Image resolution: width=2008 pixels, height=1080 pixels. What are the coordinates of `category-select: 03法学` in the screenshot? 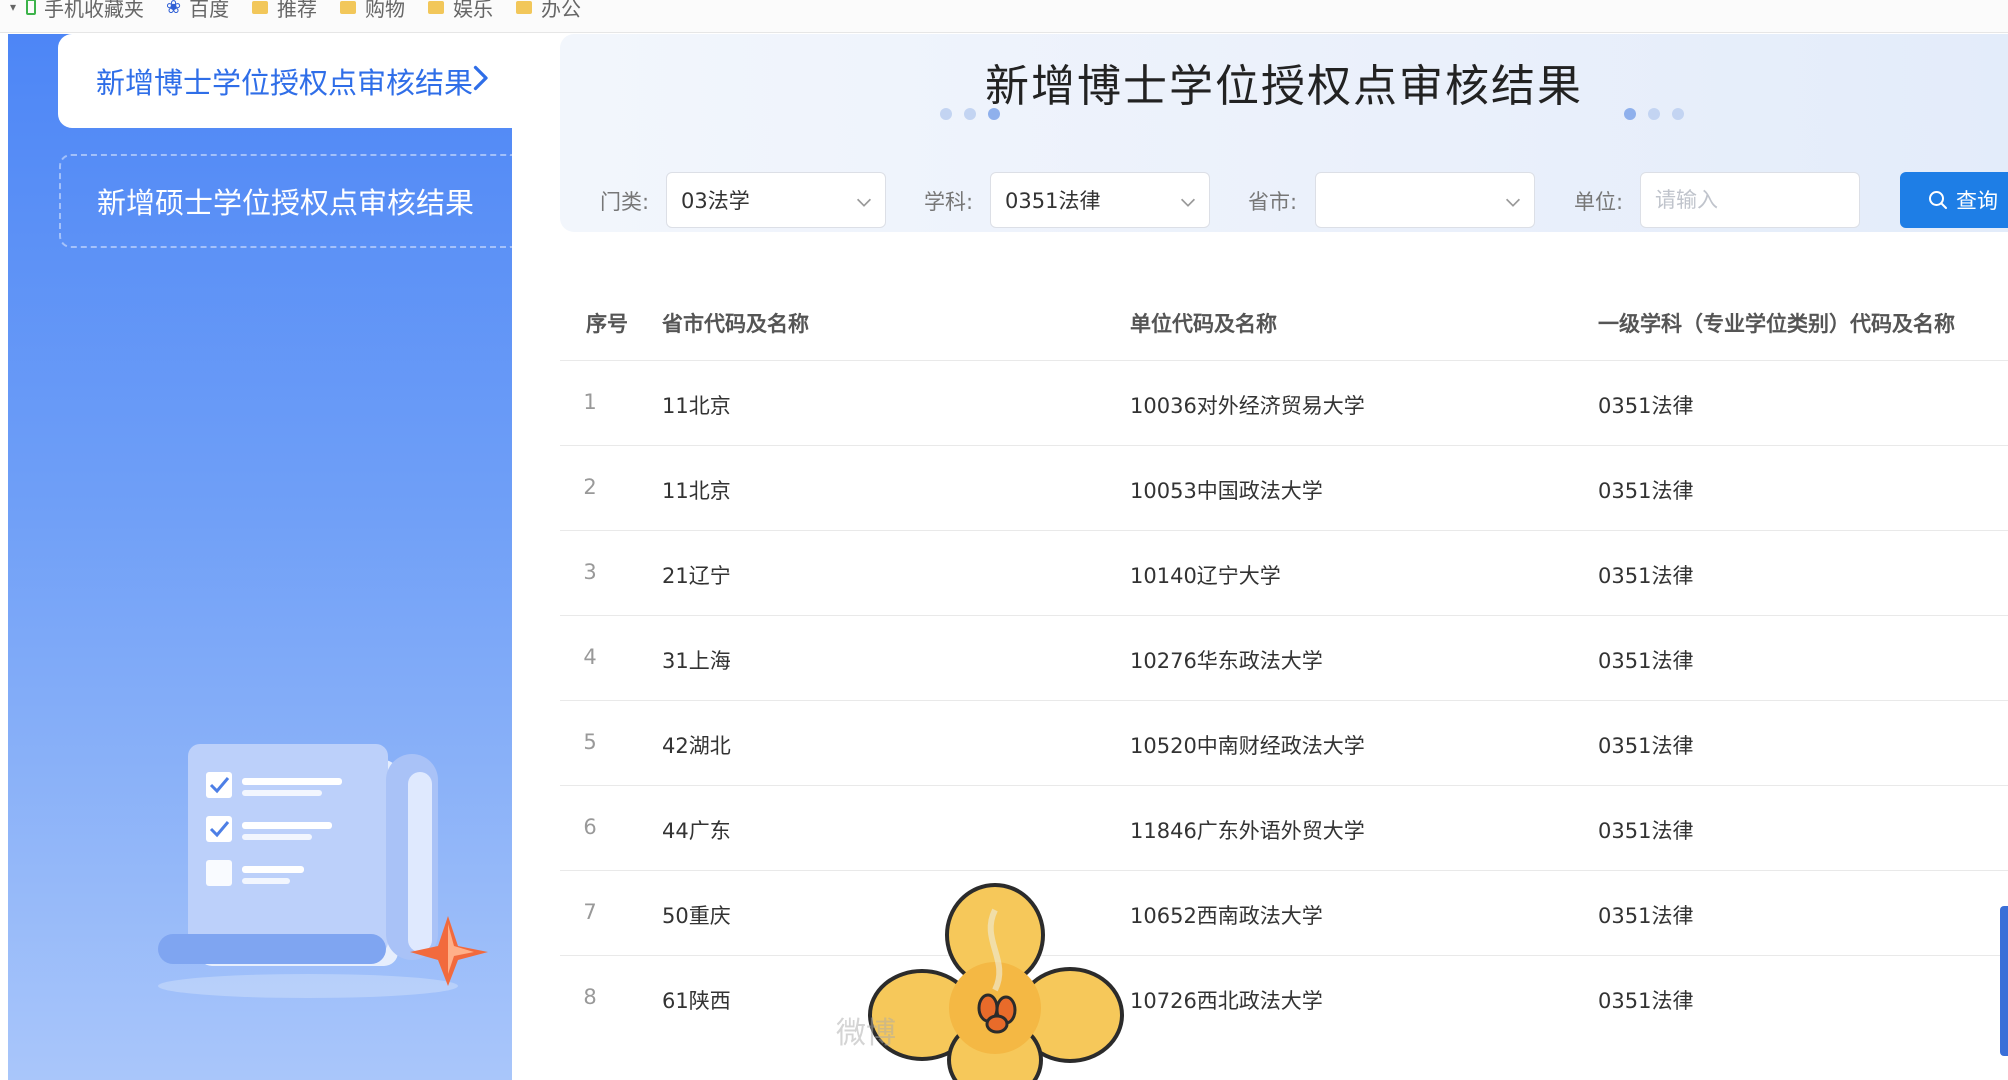 It's located at (776, 200).